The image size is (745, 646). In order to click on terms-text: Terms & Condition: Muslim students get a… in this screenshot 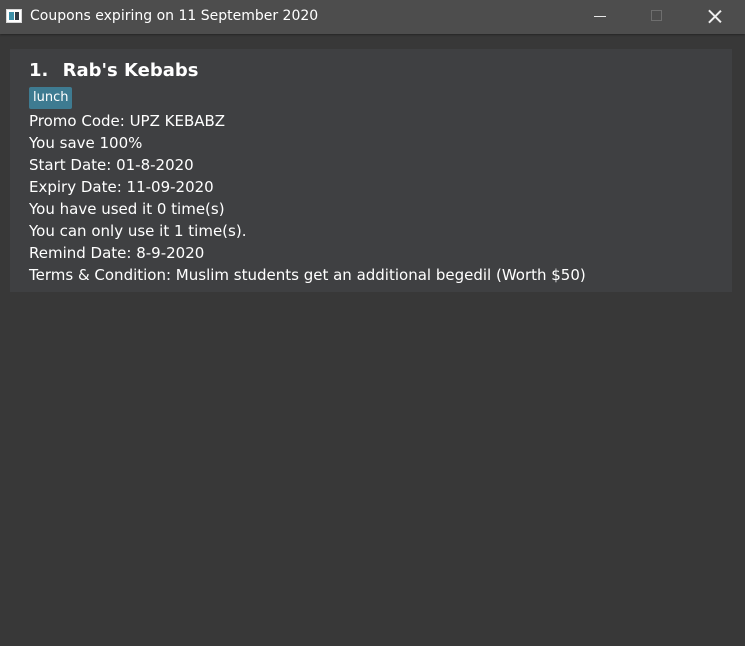, I will do `click(307, 275)`.